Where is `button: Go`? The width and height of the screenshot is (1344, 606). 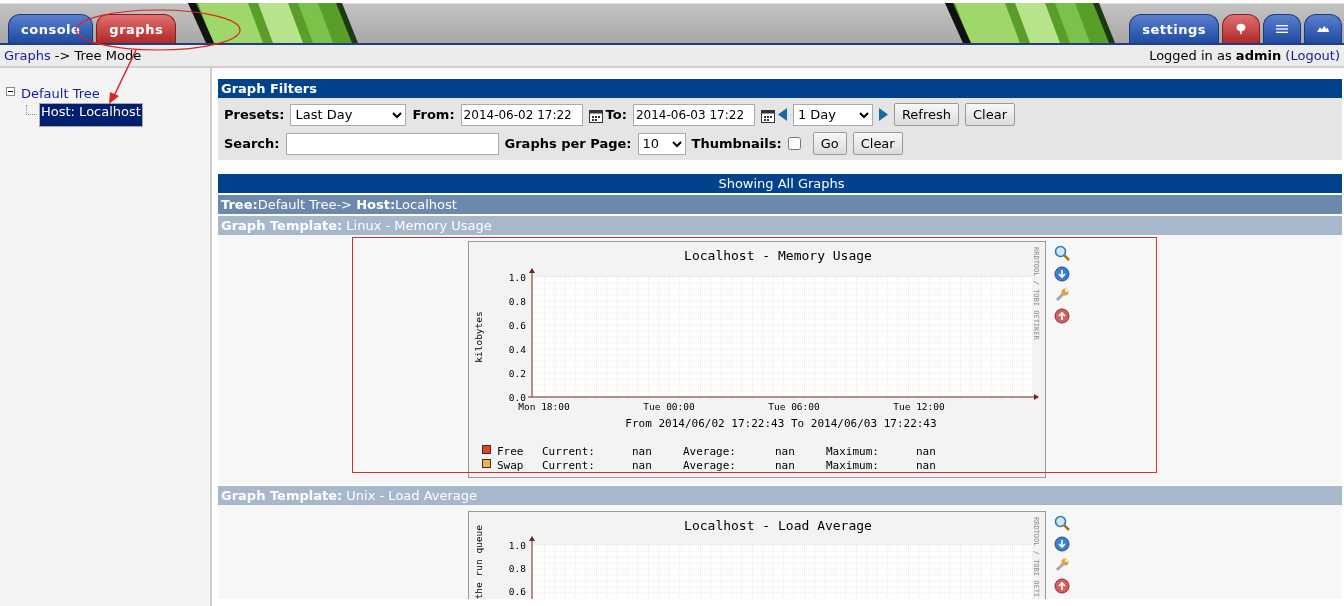
button: Go is located at coordinates (829, 143).